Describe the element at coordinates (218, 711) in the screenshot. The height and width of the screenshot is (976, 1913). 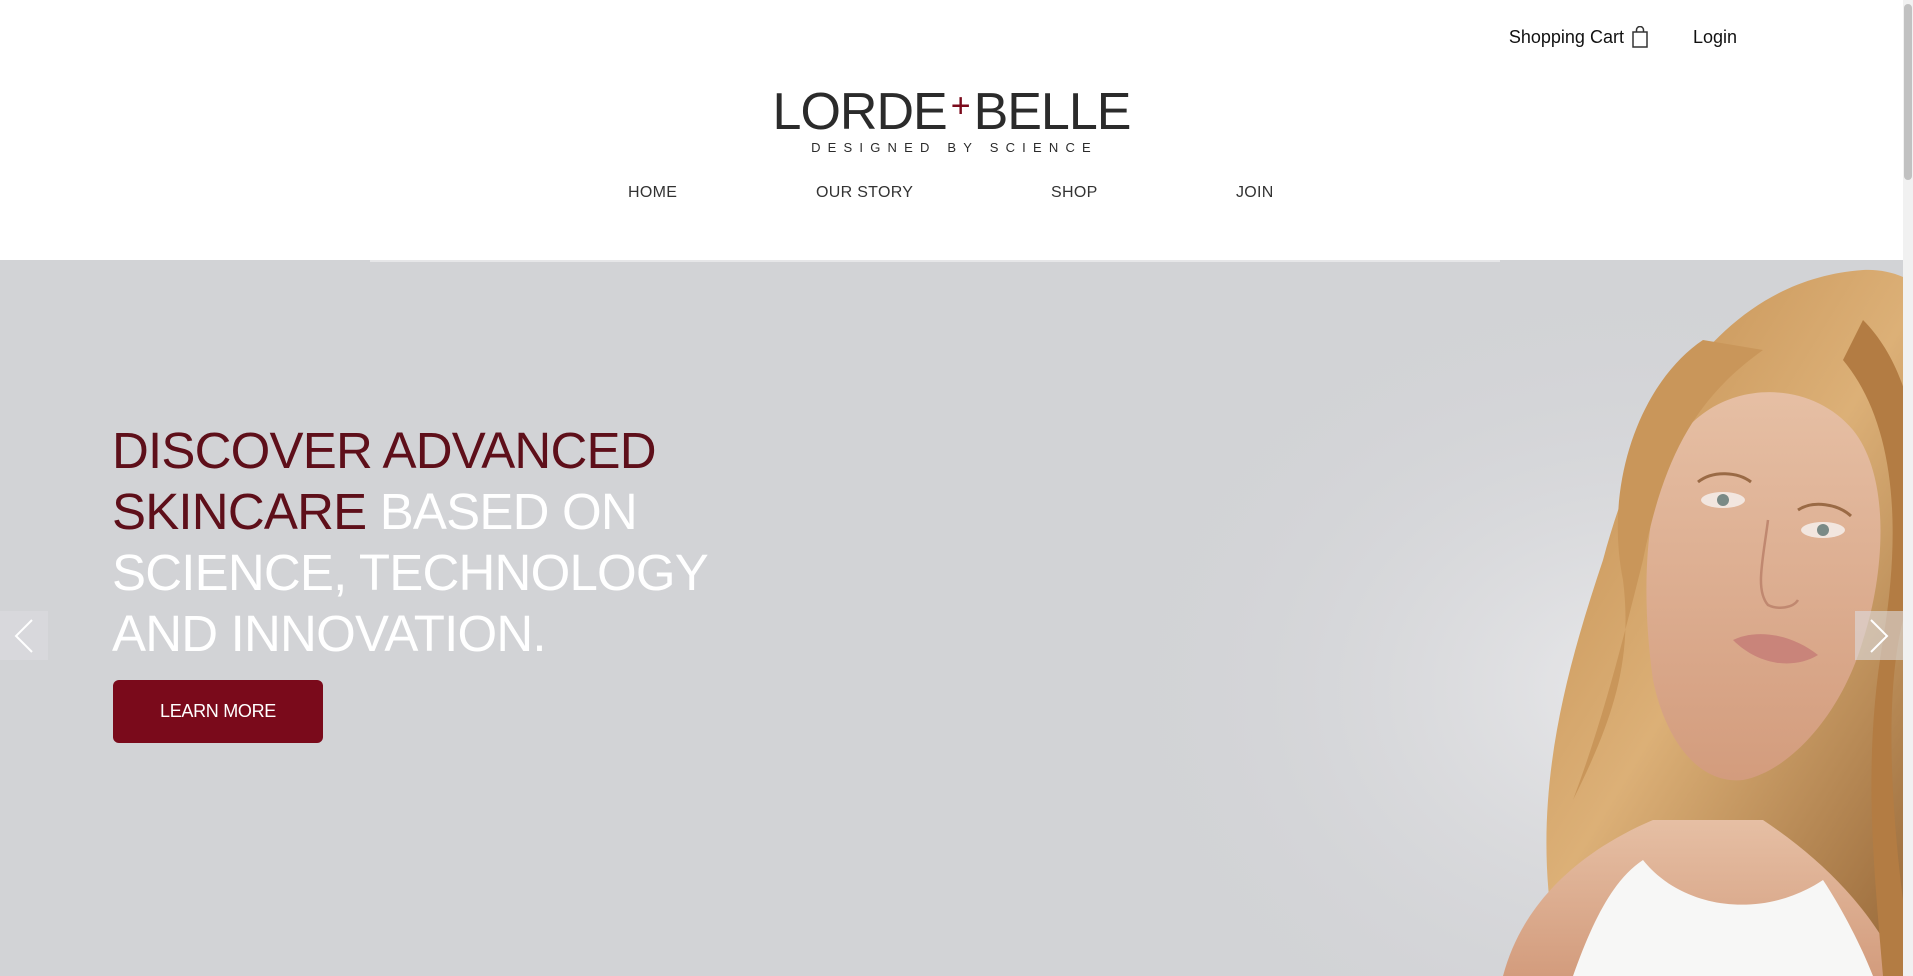
I see `learn-more-button: LEARN MORE` at that location.